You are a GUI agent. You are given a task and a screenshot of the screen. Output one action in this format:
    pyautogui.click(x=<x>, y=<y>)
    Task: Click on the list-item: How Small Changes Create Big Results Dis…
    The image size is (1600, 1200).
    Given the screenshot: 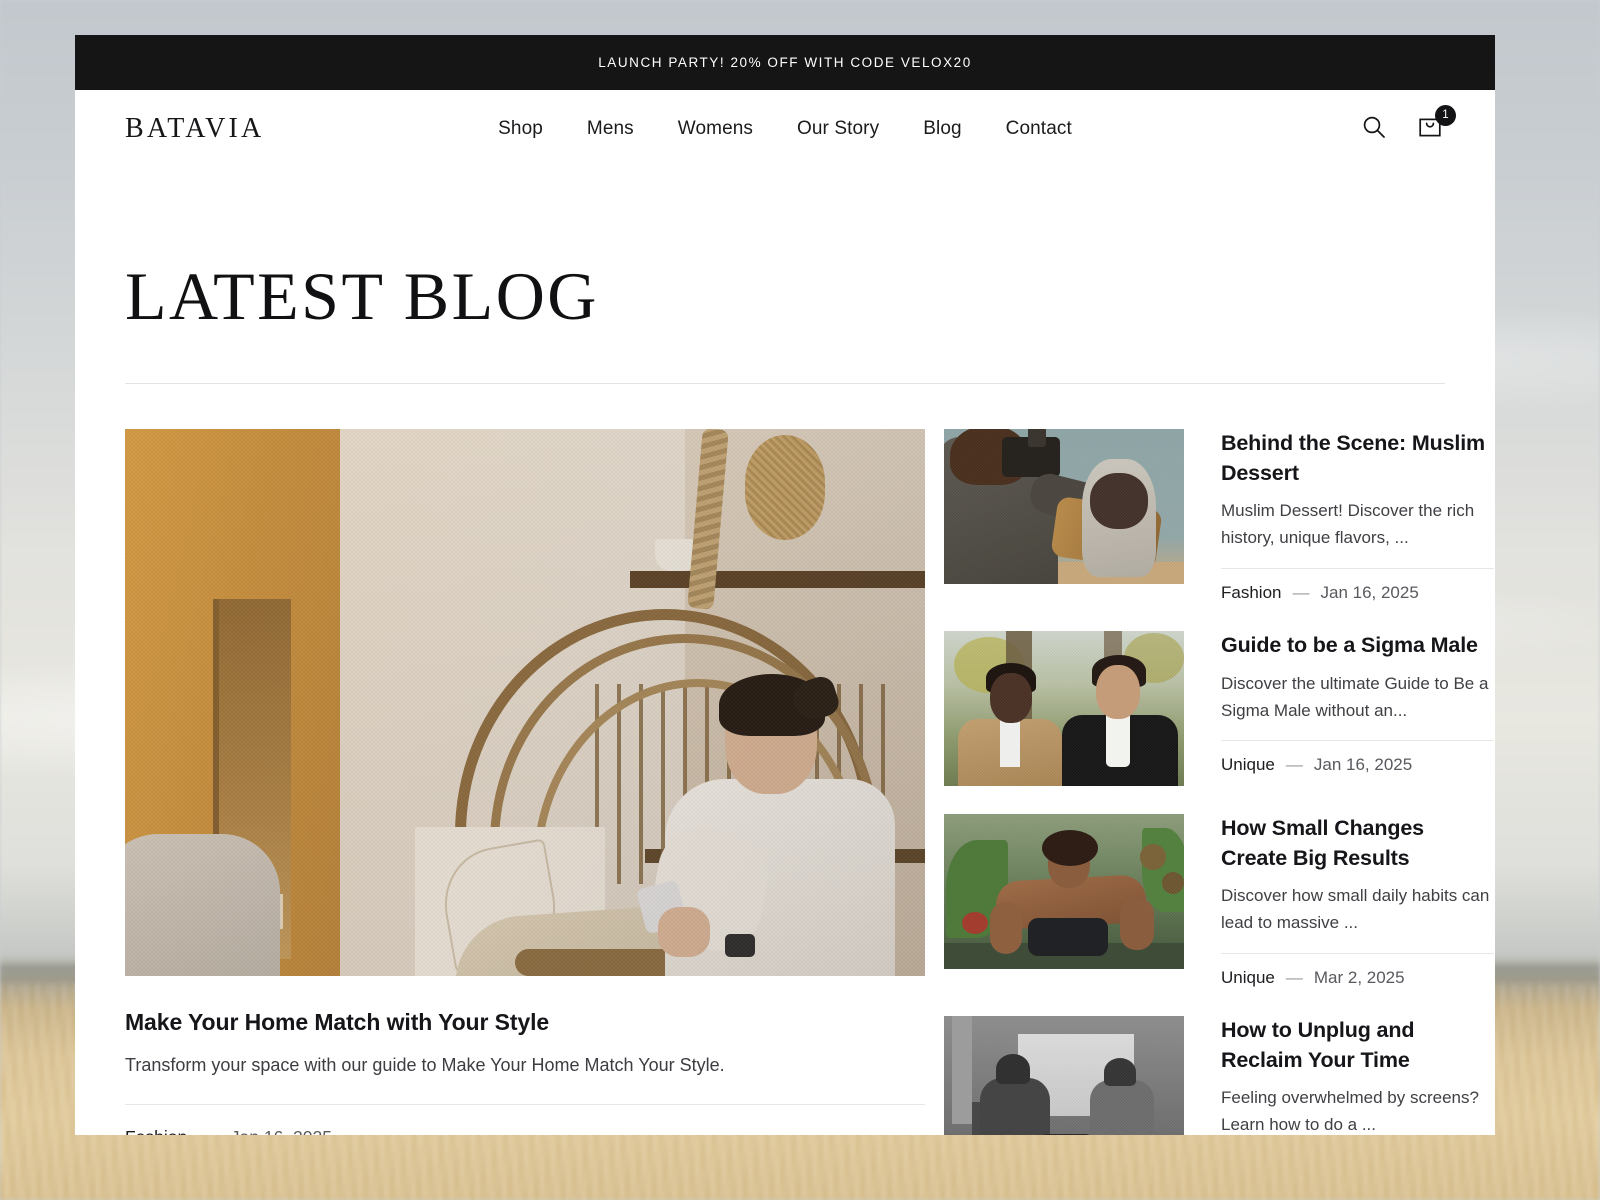 What is the action you would take?
    pyautogui.click(x=1219, y=901)
    